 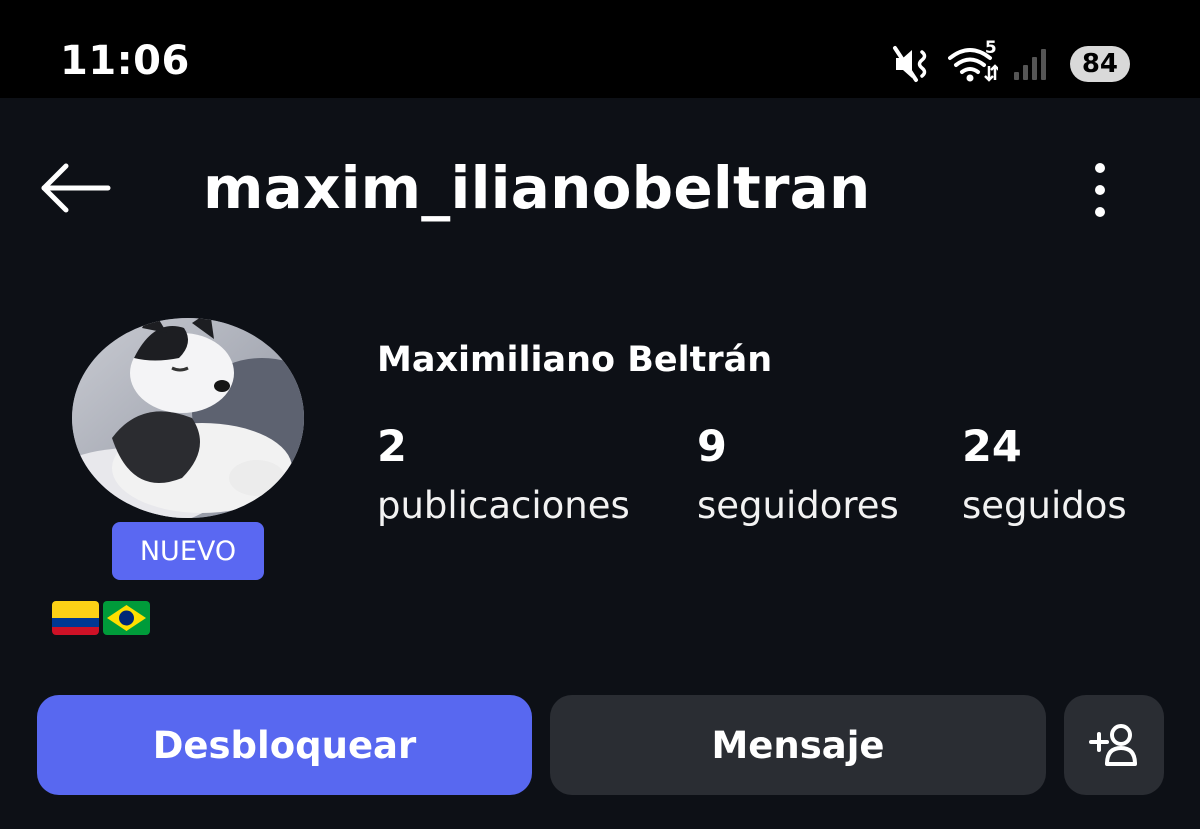 I want to click on more-options-button, so click(x=1100, y=190).